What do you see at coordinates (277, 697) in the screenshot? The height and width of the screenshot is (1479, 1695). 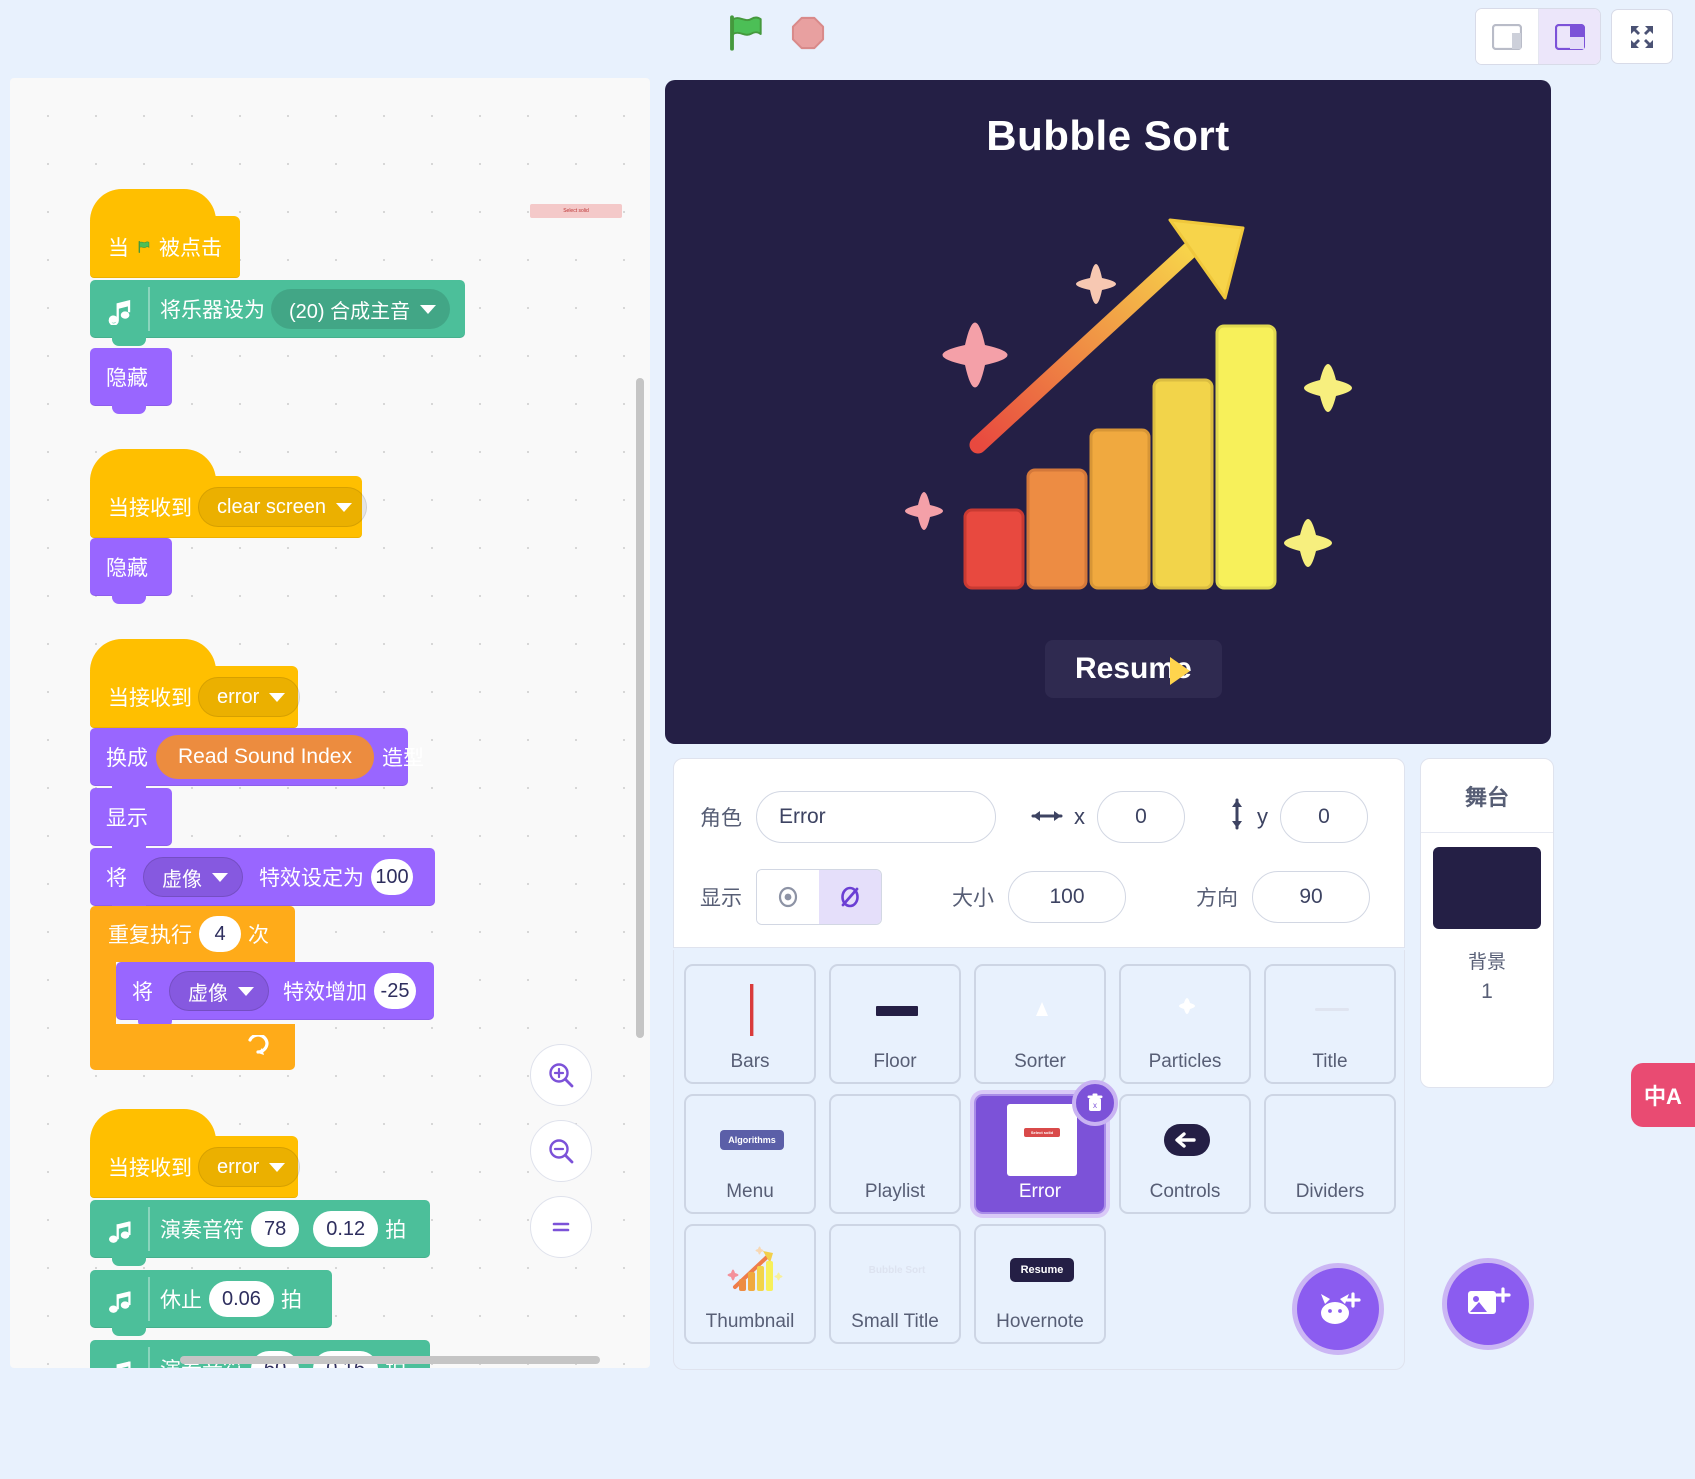 I see `chevron-down-icon` at bounding box center [277, 697].